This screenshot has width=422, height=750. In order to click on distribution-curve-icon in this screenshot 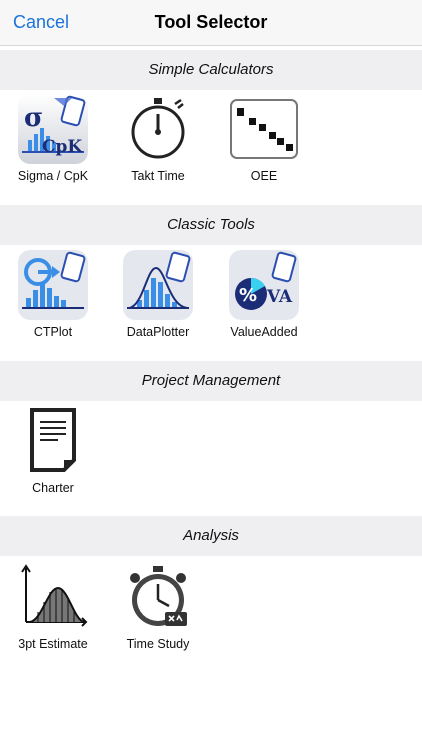, I will do `click(53, 597)`.